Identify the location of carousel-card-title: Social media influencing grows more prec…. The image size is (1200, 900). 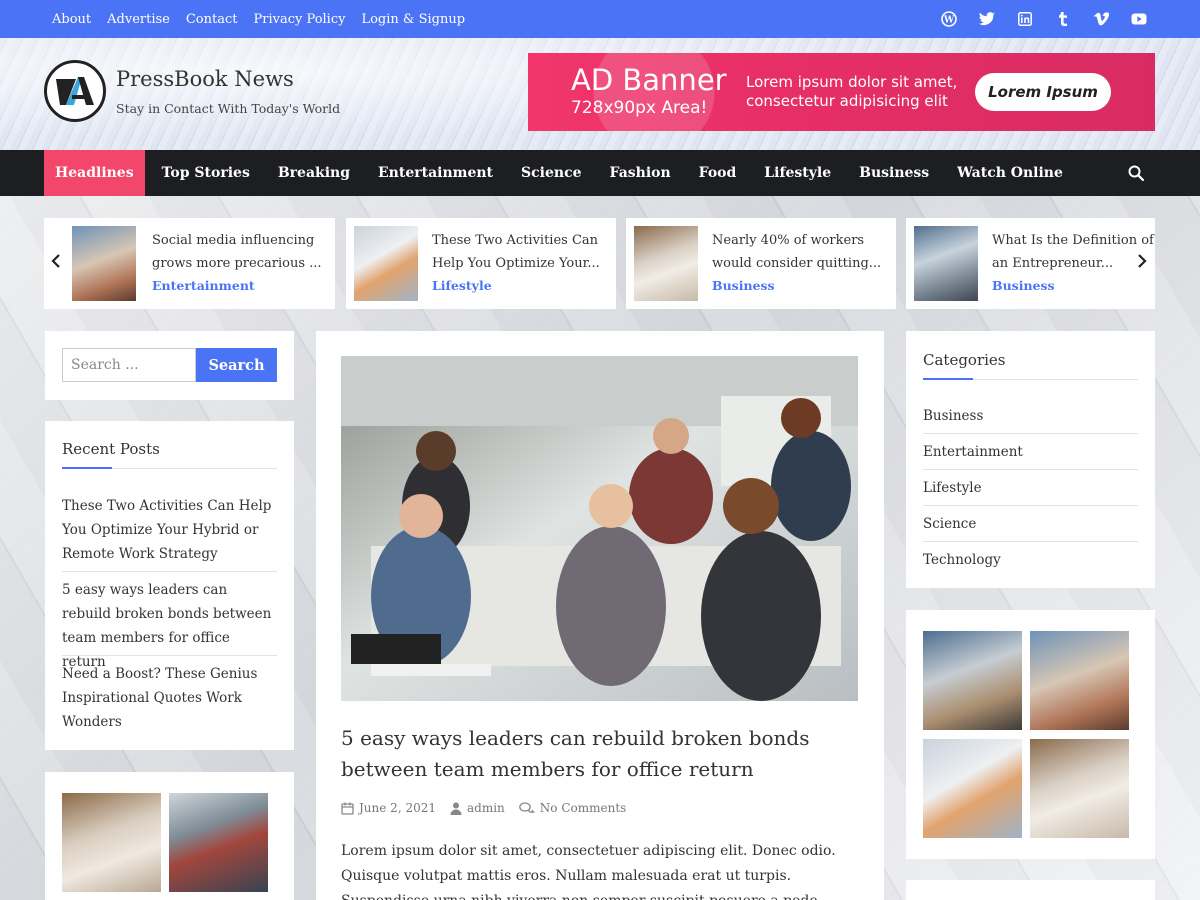
(239, 252).